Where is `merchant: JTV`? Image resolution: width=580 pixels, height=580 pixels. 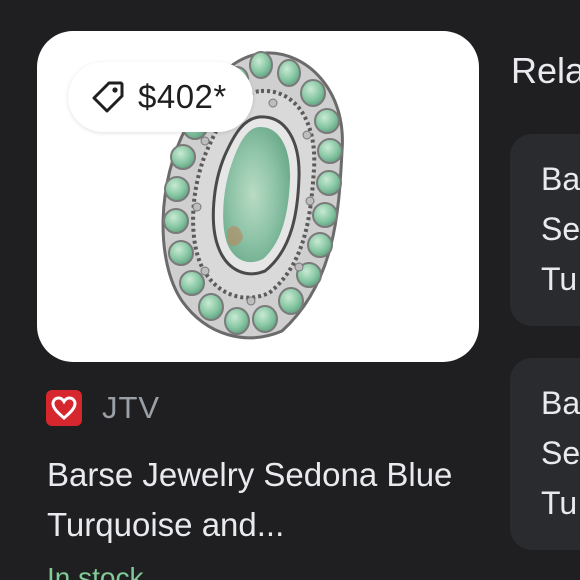 merchant: JTV is located at coordinates (103, 408).